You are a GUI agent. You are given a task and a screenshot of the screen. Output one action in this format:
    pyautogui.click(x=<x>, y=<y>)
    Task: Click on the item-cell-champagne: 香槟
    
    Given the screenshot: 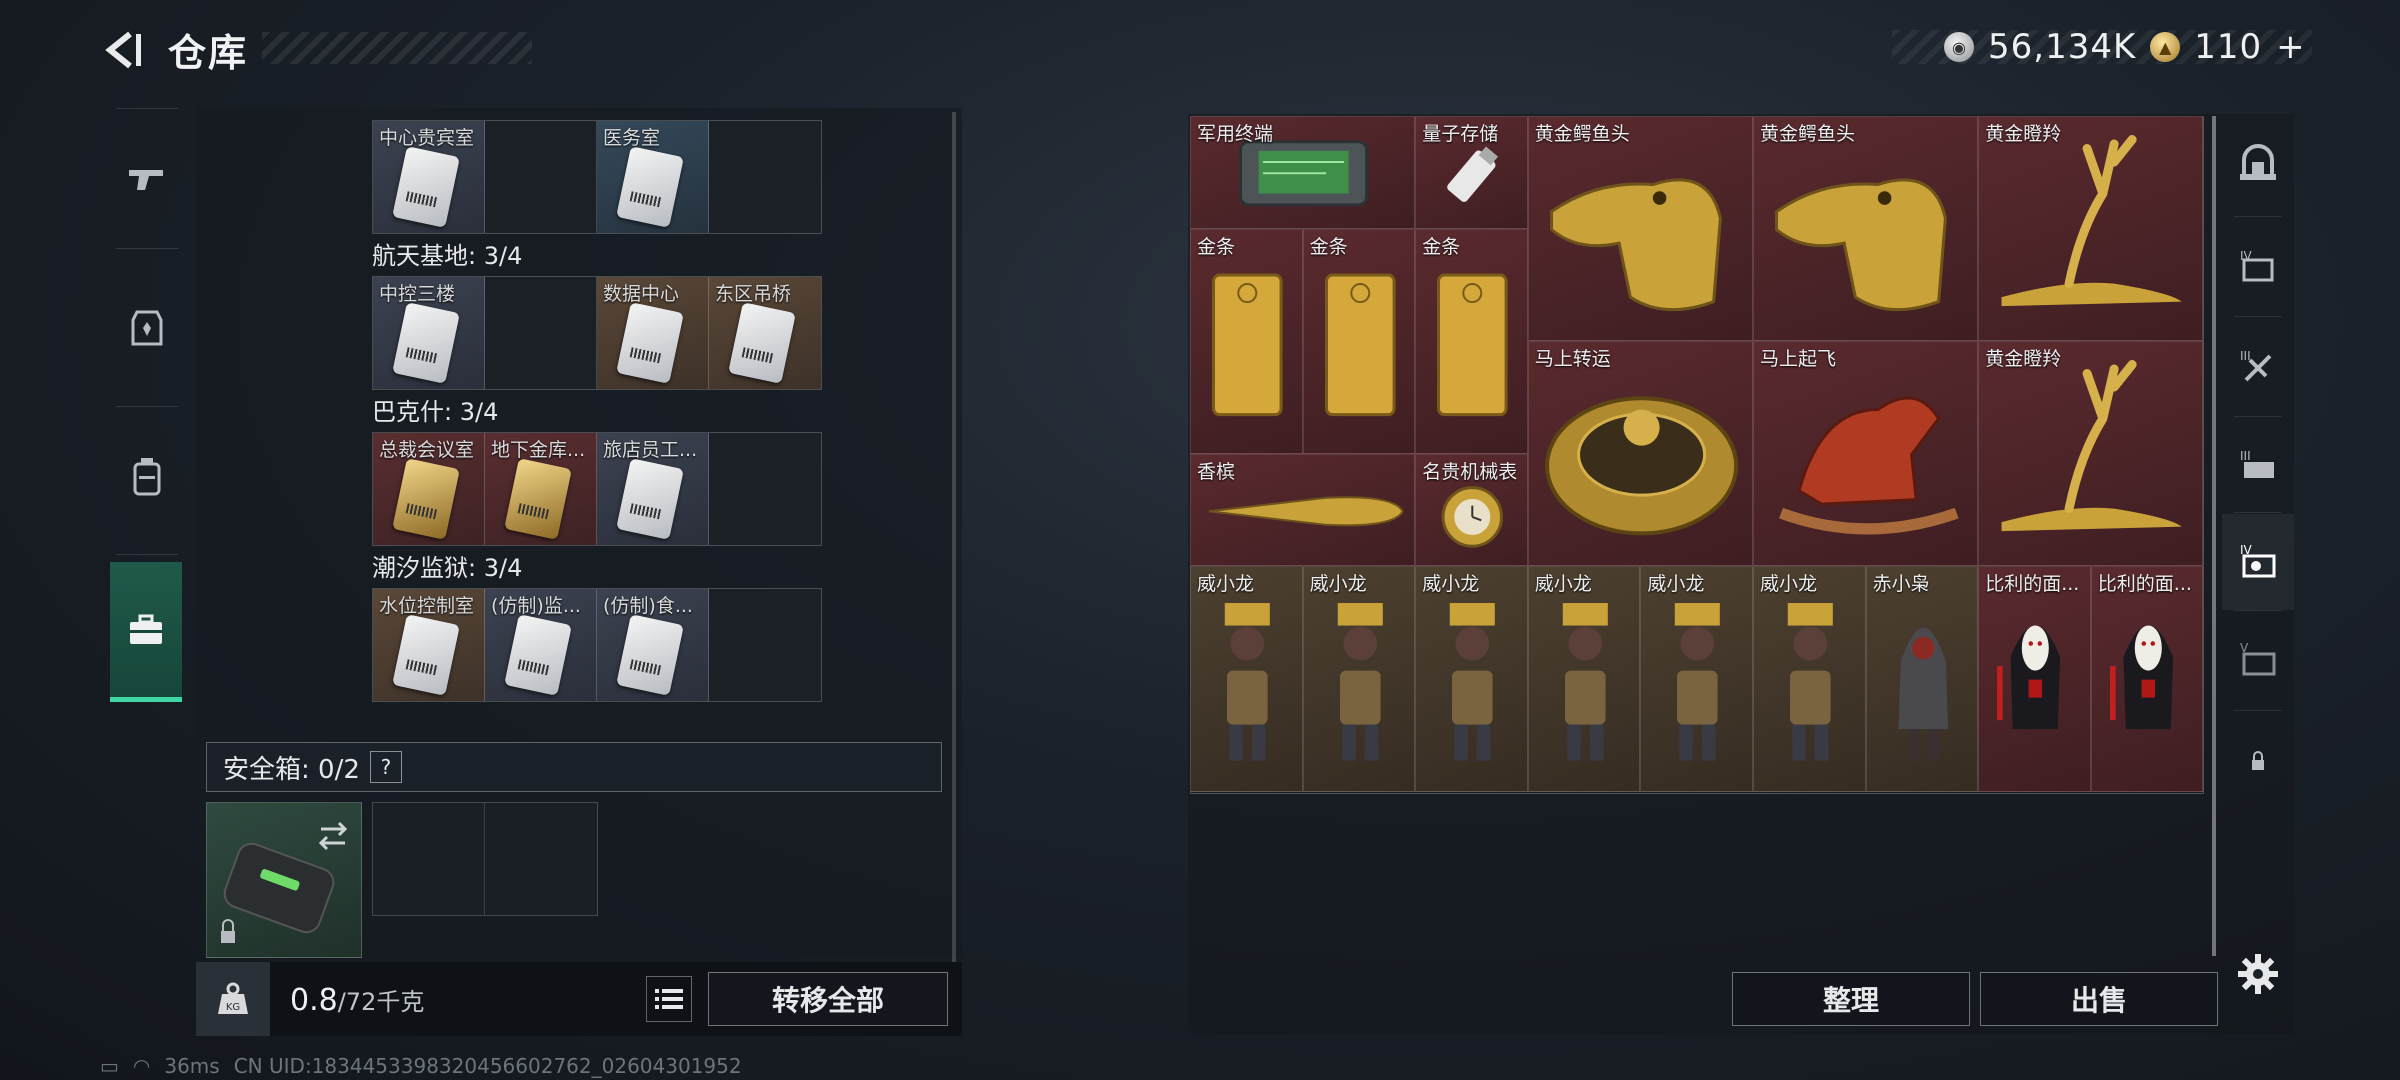 What is the action you would take?
    pyautogui.click(x=1303, y=510)
    